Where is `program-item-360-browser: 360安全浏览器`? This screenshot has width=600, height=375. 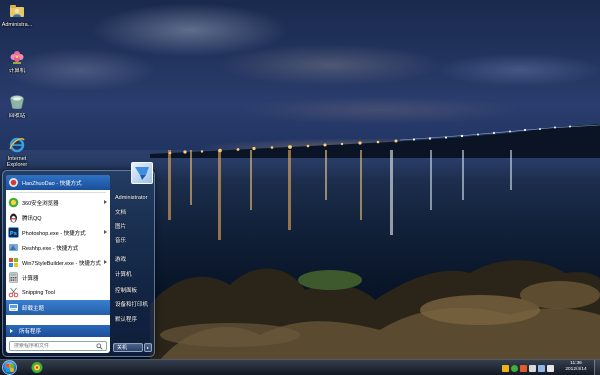 program-item-360-browser: 360安全浏览器 is located at coordinates (58, 202).